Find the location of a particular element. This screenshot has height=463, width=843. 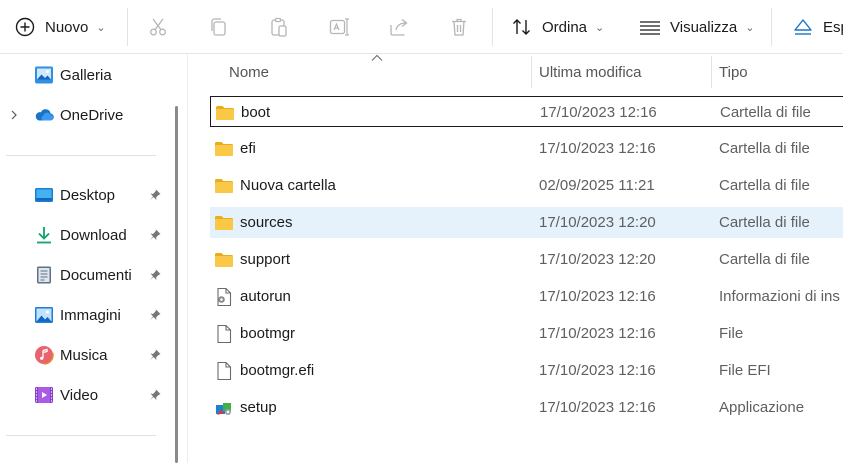

table-row: efi 17/10/2023 12:16 Cartella di file is located at coordinates (526, 148).